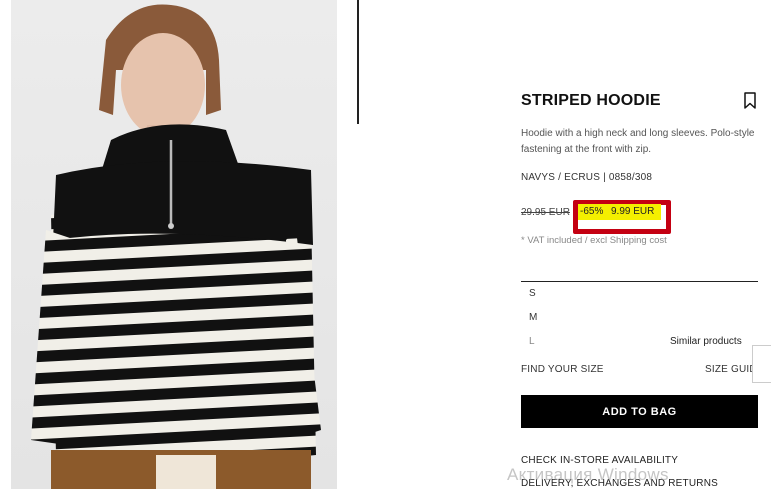 This screenshot has width=771, height=489. I want to click on color-code: NAVYS / ECRUS | 0858/308, so click(587, 177).